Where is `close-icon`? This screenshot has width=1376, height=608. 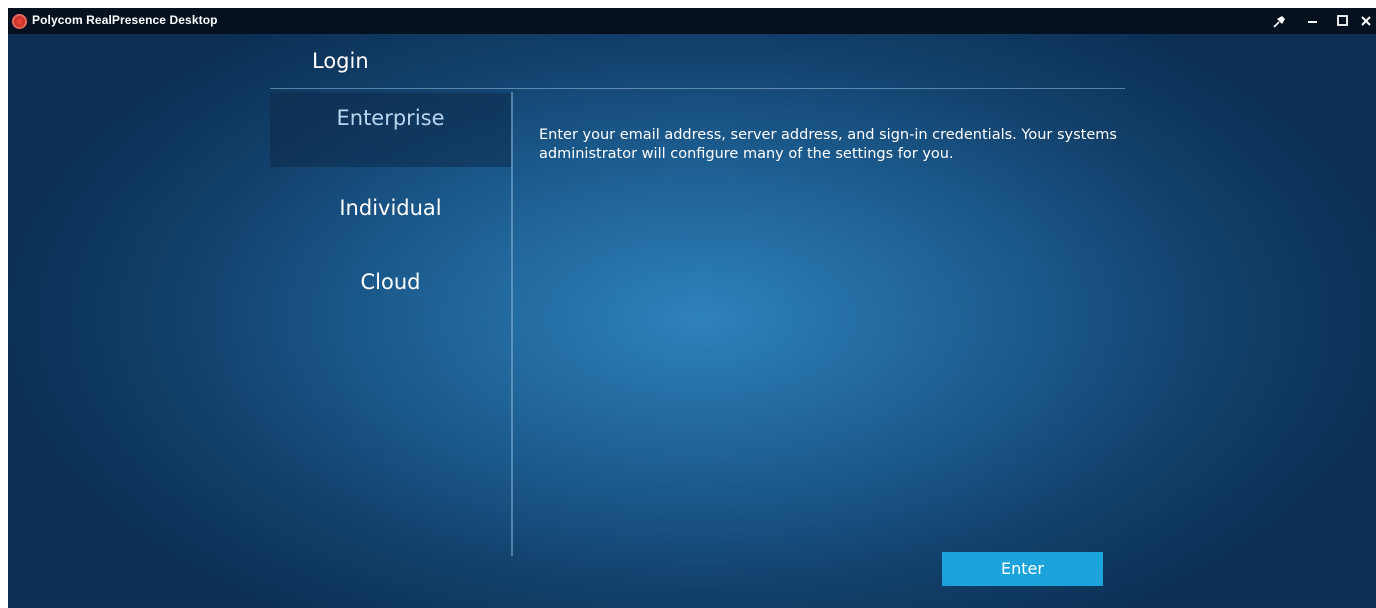 close-icon is located at coordinates (1366, 21).